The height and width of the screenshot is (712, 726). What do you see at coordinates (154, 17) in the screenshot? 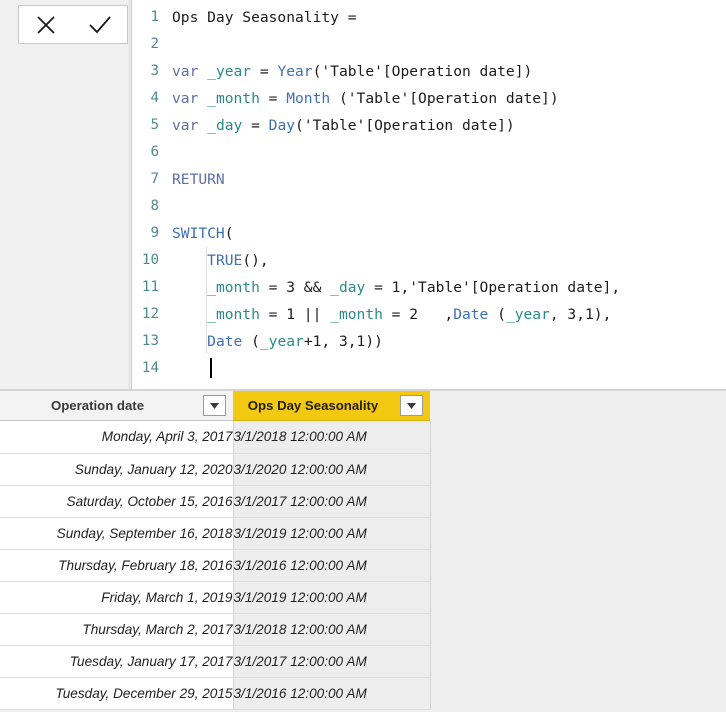
I see `line-number: 1` at bounding box center [154, 17].